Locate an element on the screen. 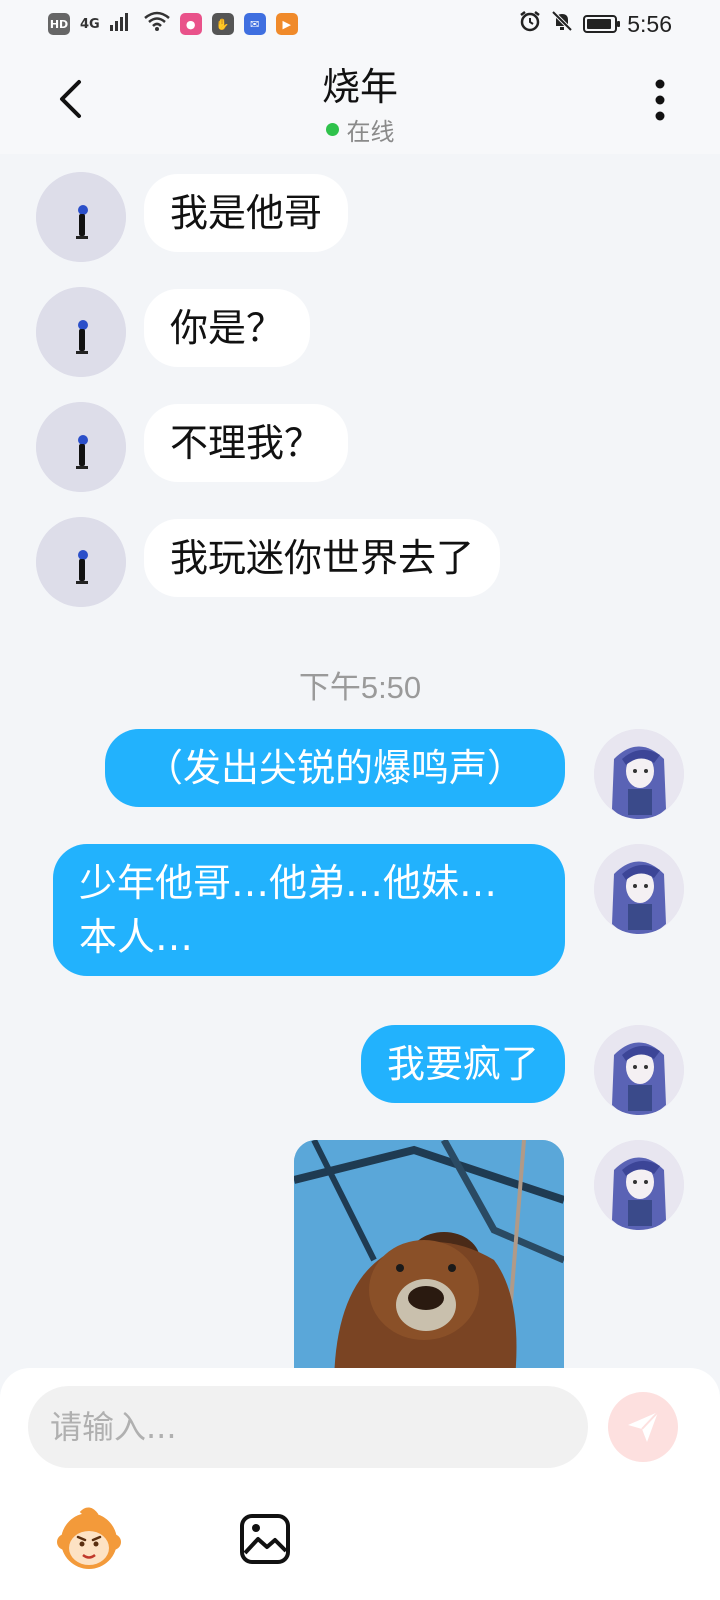  more-vertical-icon is located at coordinates (660, 100).